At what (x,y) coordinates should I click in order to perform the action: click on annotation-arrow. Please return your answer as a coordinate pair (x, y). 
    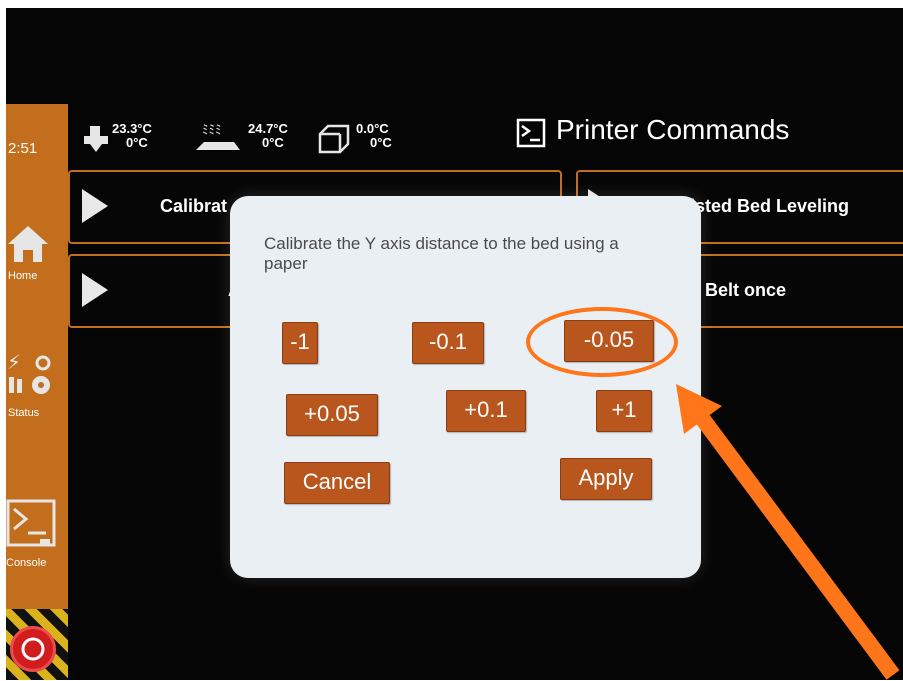
    Looking at the image, I should click on (788, 532).